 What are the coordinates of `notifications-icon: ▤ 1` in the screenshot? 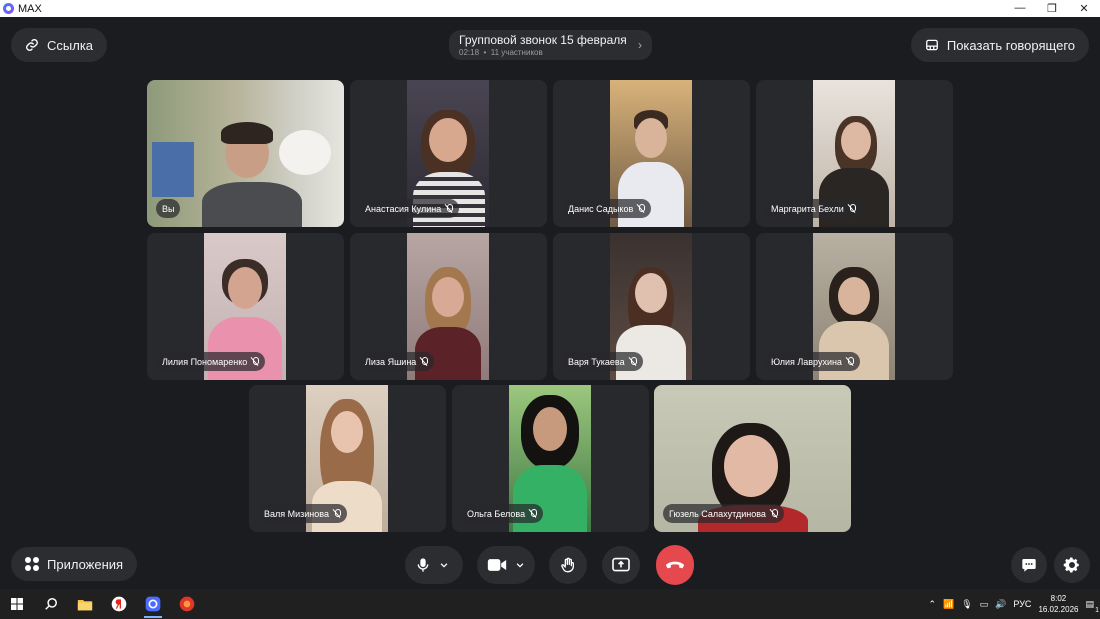 It's located at (1092, 606).